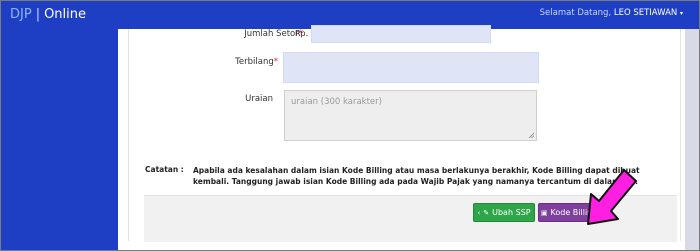  Describe the element at coordinates (336, 102) in the screenshot. I see `uraian-placeholder: uraian (300 karakter)` at that location.